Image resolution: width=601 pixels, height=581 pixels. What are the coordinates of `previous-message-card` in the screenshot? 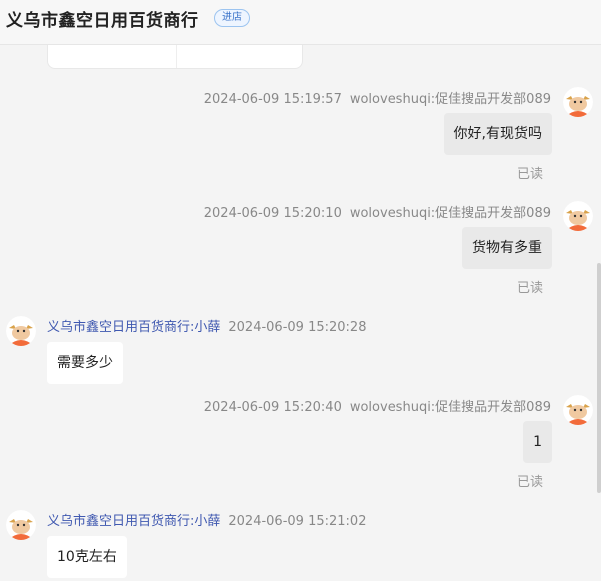 It's located at (175, 57).